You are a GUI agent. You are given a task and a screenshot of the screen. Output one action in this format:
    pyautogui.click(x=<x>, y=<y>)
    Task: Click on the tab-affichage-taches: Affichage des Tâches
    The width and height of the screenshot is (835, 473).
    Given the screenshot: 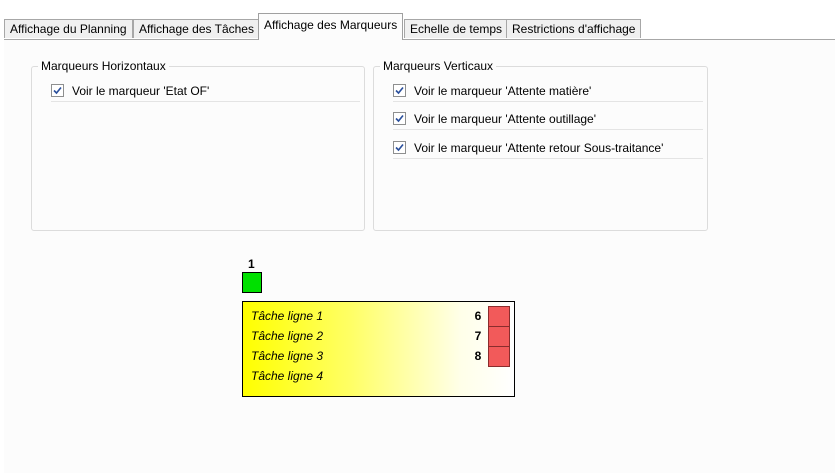 What is the action you would take?
    pyautogui.click(x=196, y=28)
    